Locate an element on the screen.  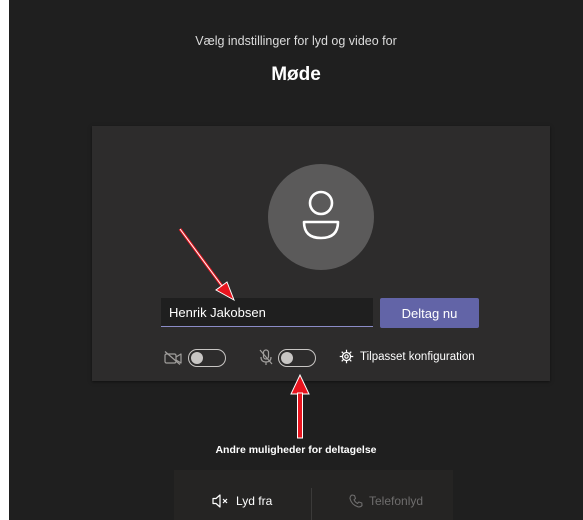
mic-toggle is located at coordinates (297, 358).